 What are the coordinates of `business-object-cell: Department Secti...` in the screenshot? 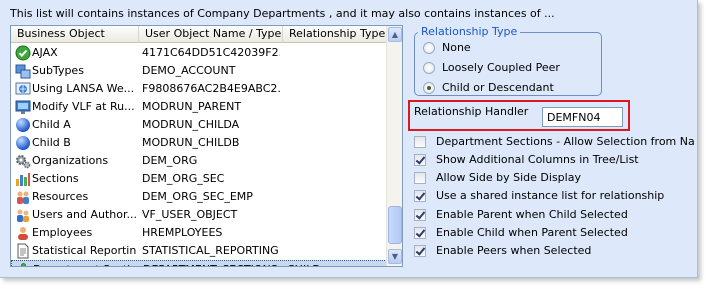 It's located at (85, 263).